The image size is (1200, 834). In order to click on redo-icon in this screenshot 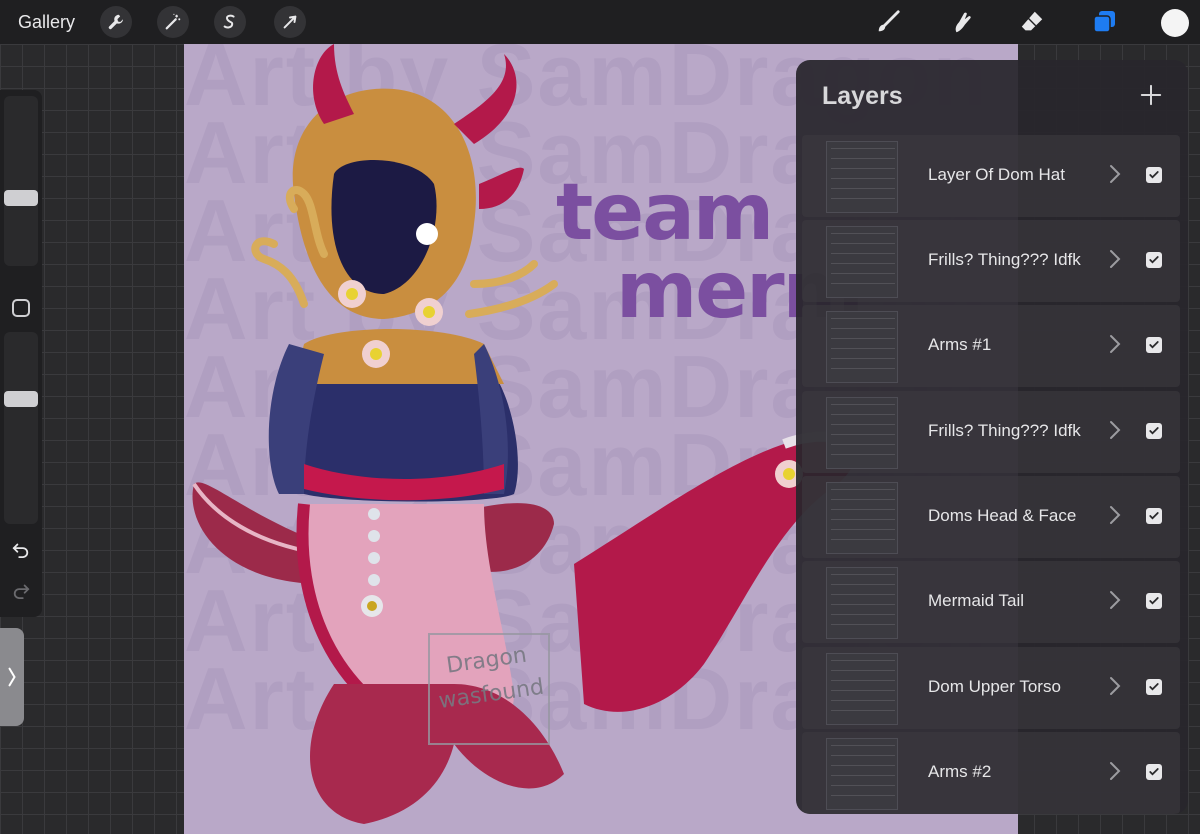, I will do `click(21, 590)`.